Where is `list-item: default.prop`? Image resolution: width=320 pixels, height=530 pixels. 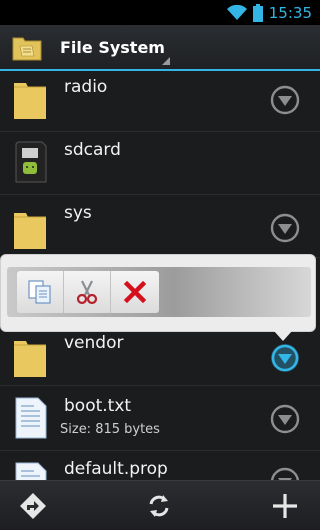
list-item: default.prop is located at coordinates (160, 465).